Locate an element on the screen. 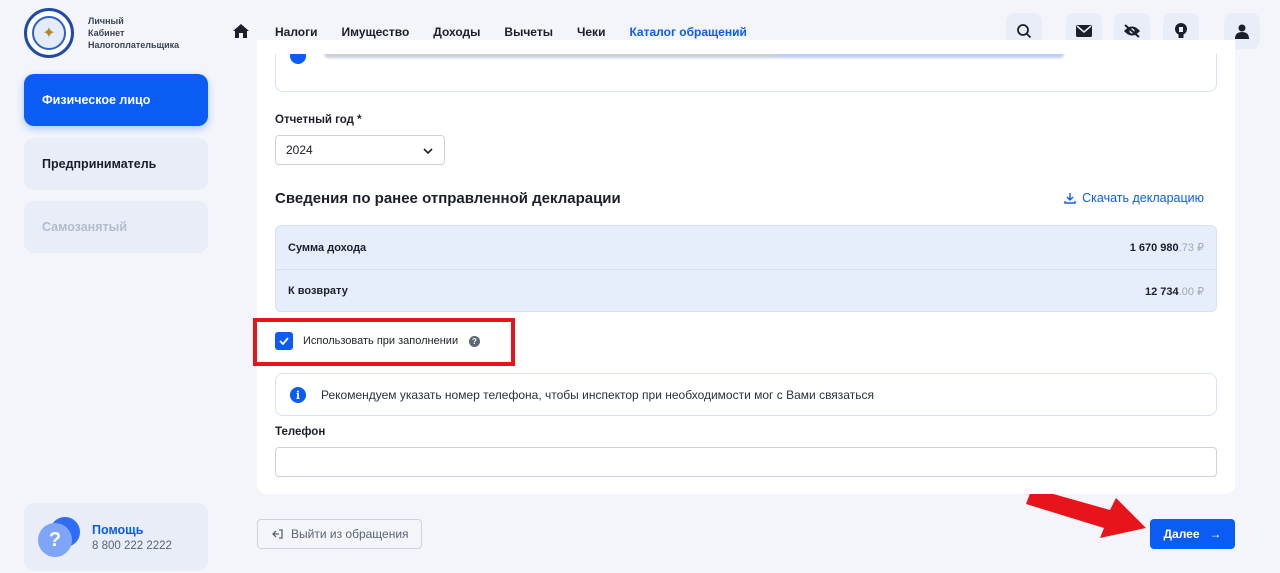  search-icon is located at coordinates (1024, 31).